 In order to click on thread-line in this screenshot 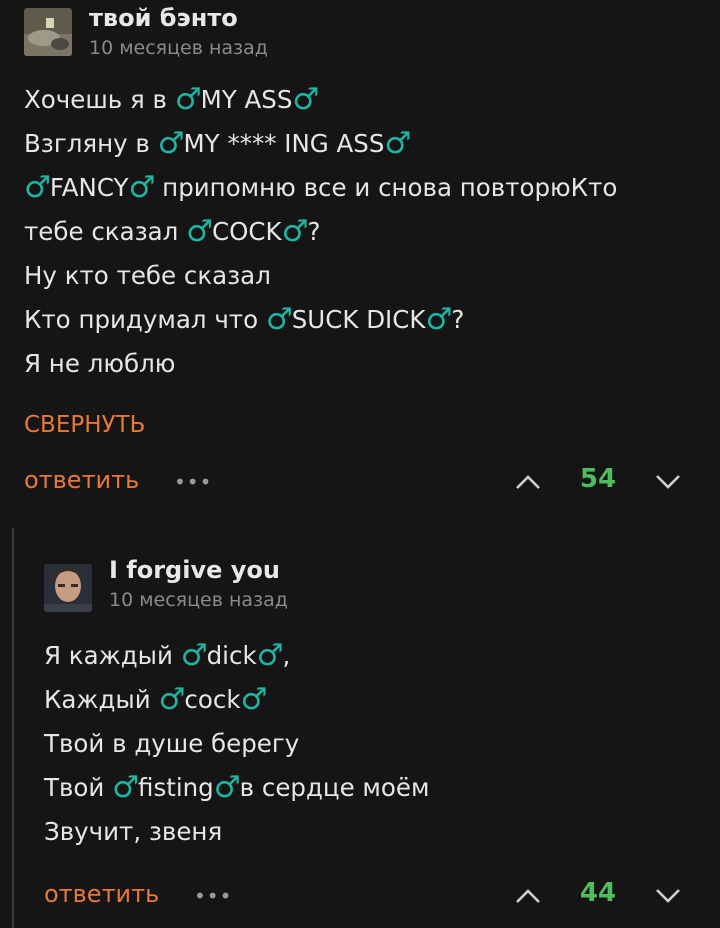, I will do `click(13, 728)`.